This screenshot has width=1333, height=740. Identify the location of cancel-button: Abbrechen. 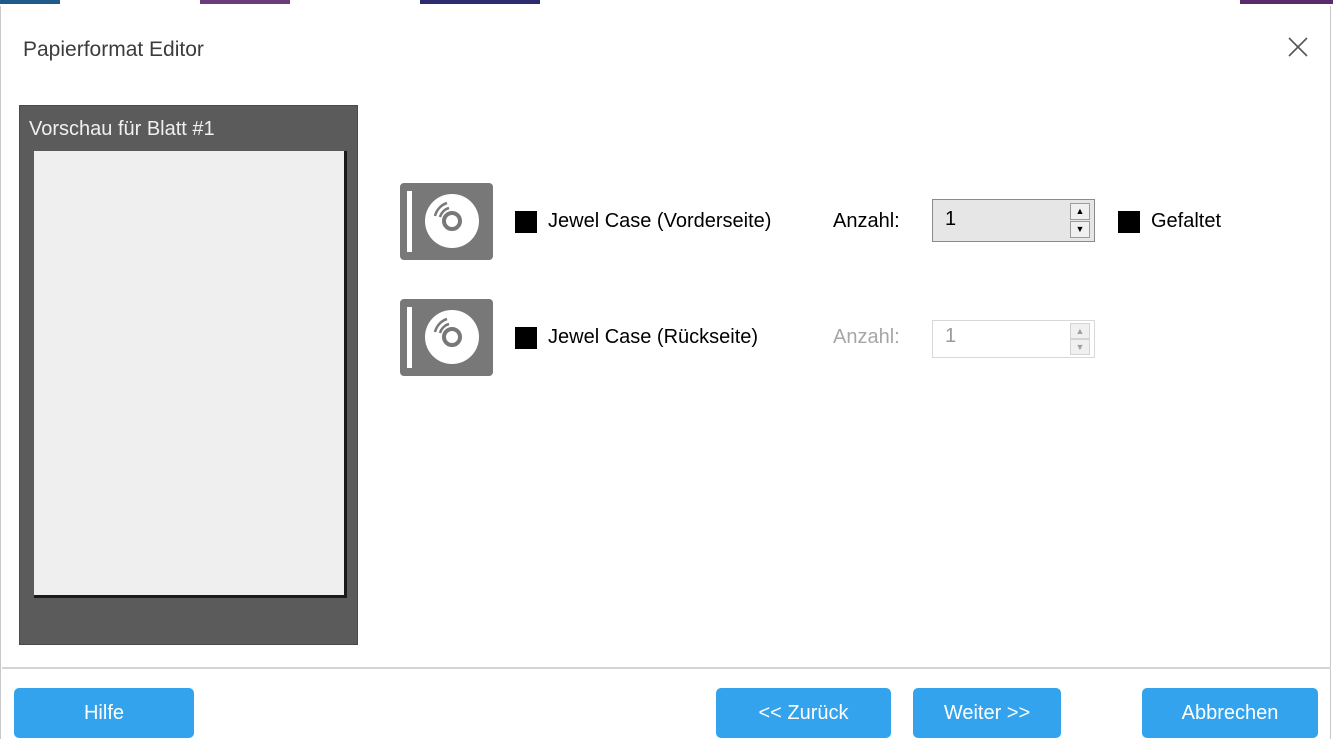
(1230, 713).